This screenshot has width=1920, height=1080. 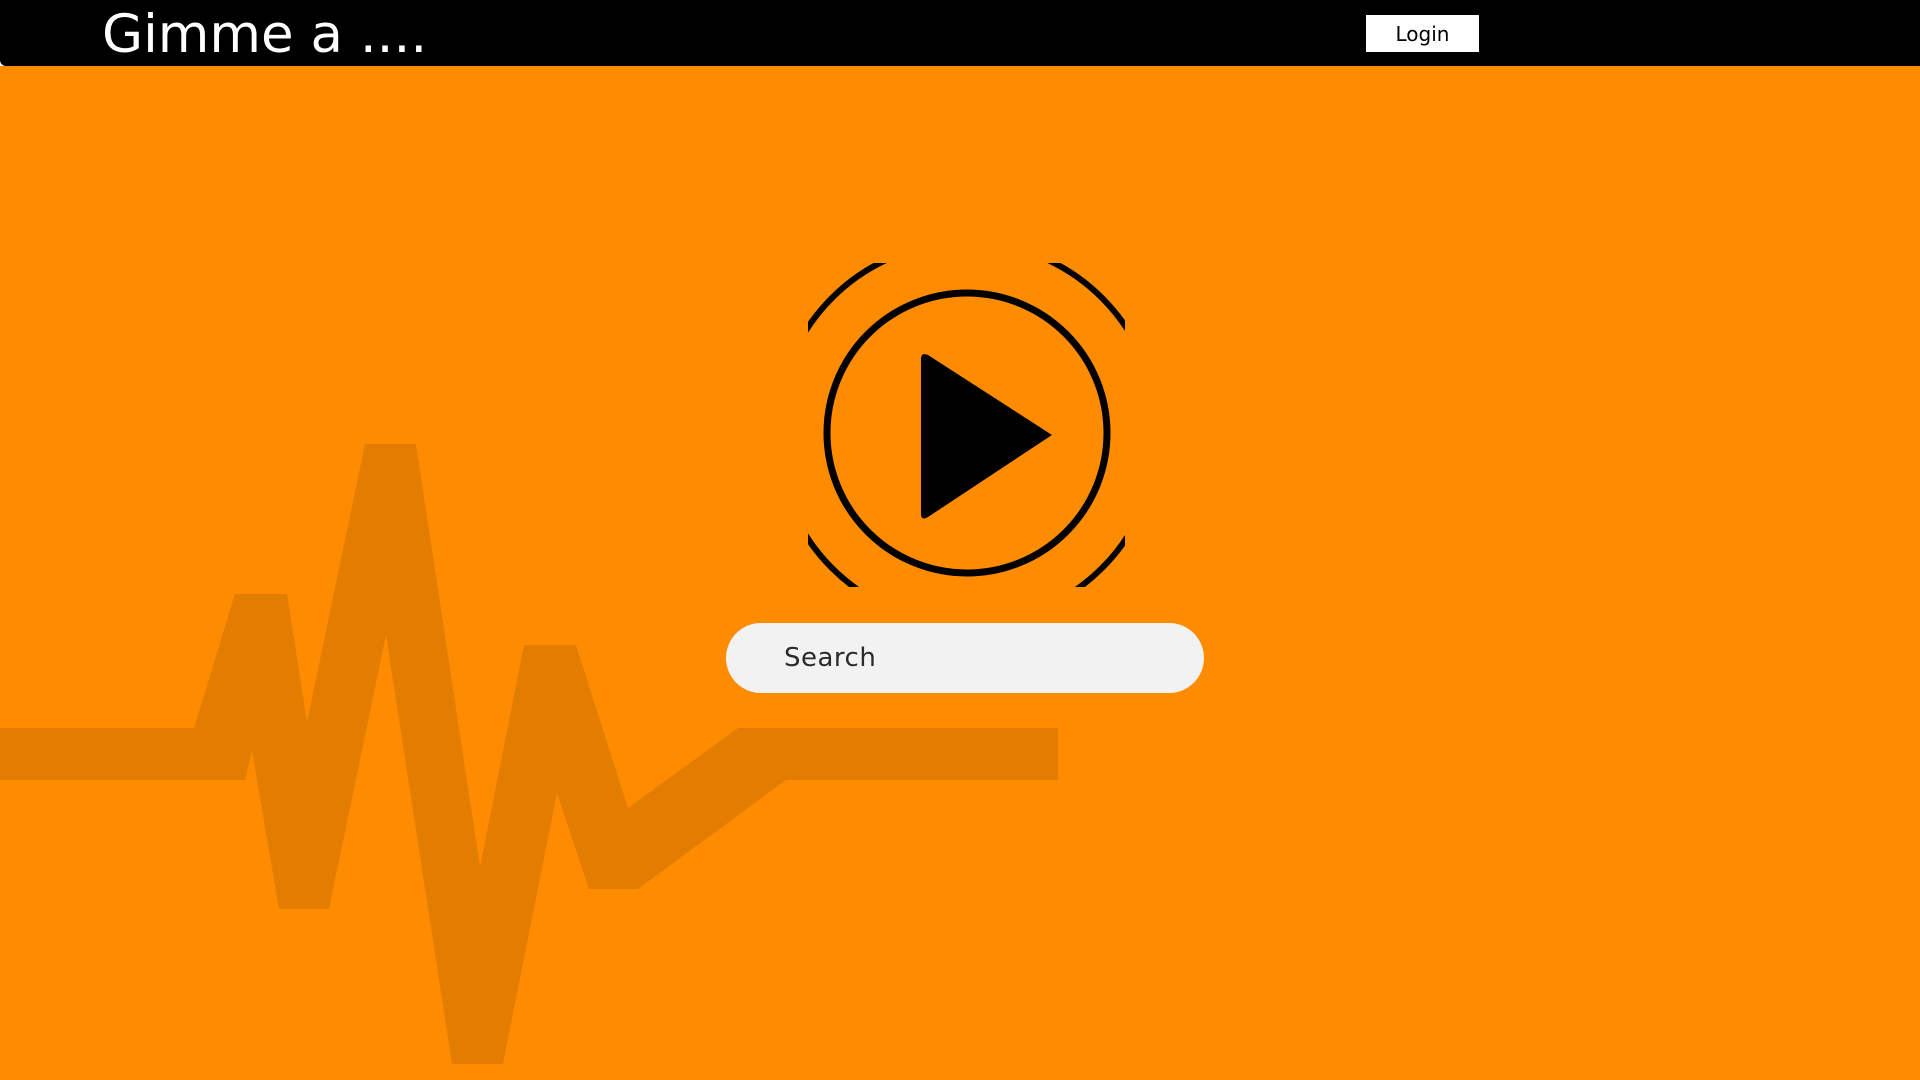 What do you see at coordinates (1422, 33) in the screenshot?
I see `login-button: Login` at bounding box center [1422, 33].